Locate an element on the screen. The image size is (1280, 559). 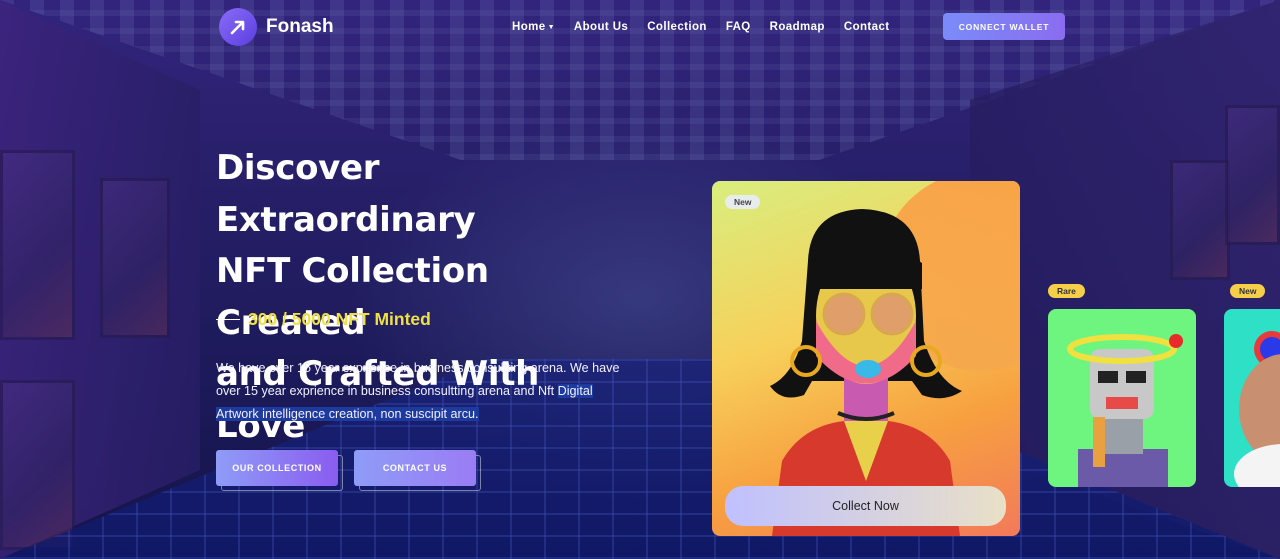
nav-item-collection: Collection is located at coordinates (677, 27).